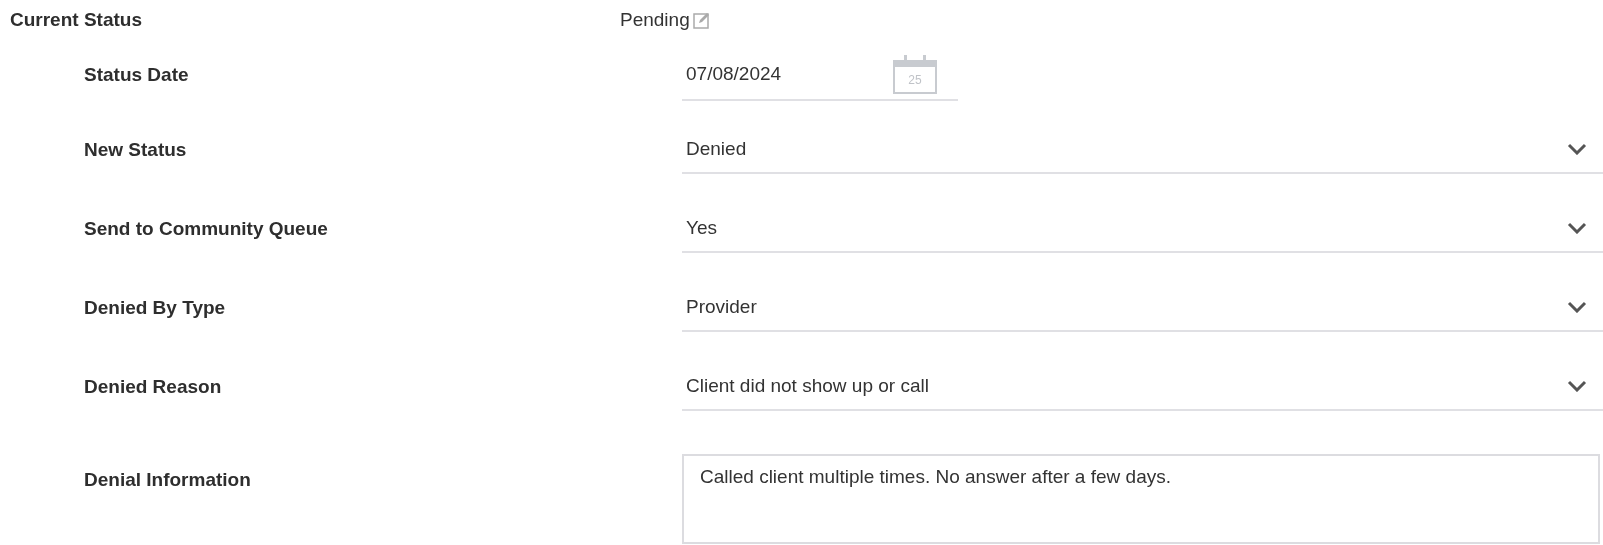 The image size is (1603, 545). I want to click on field-label: New Status, so click(136, 149).